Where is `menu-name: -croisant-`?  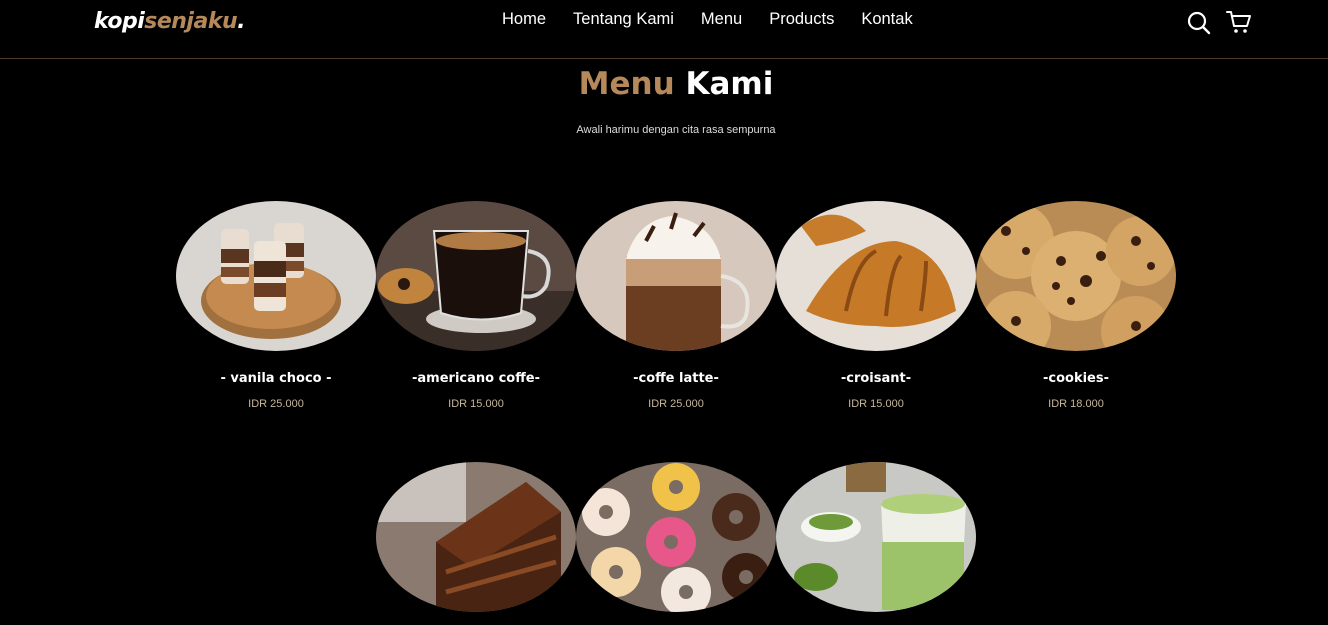
menu-name: -croisant- is located at coordinates (876, 378).